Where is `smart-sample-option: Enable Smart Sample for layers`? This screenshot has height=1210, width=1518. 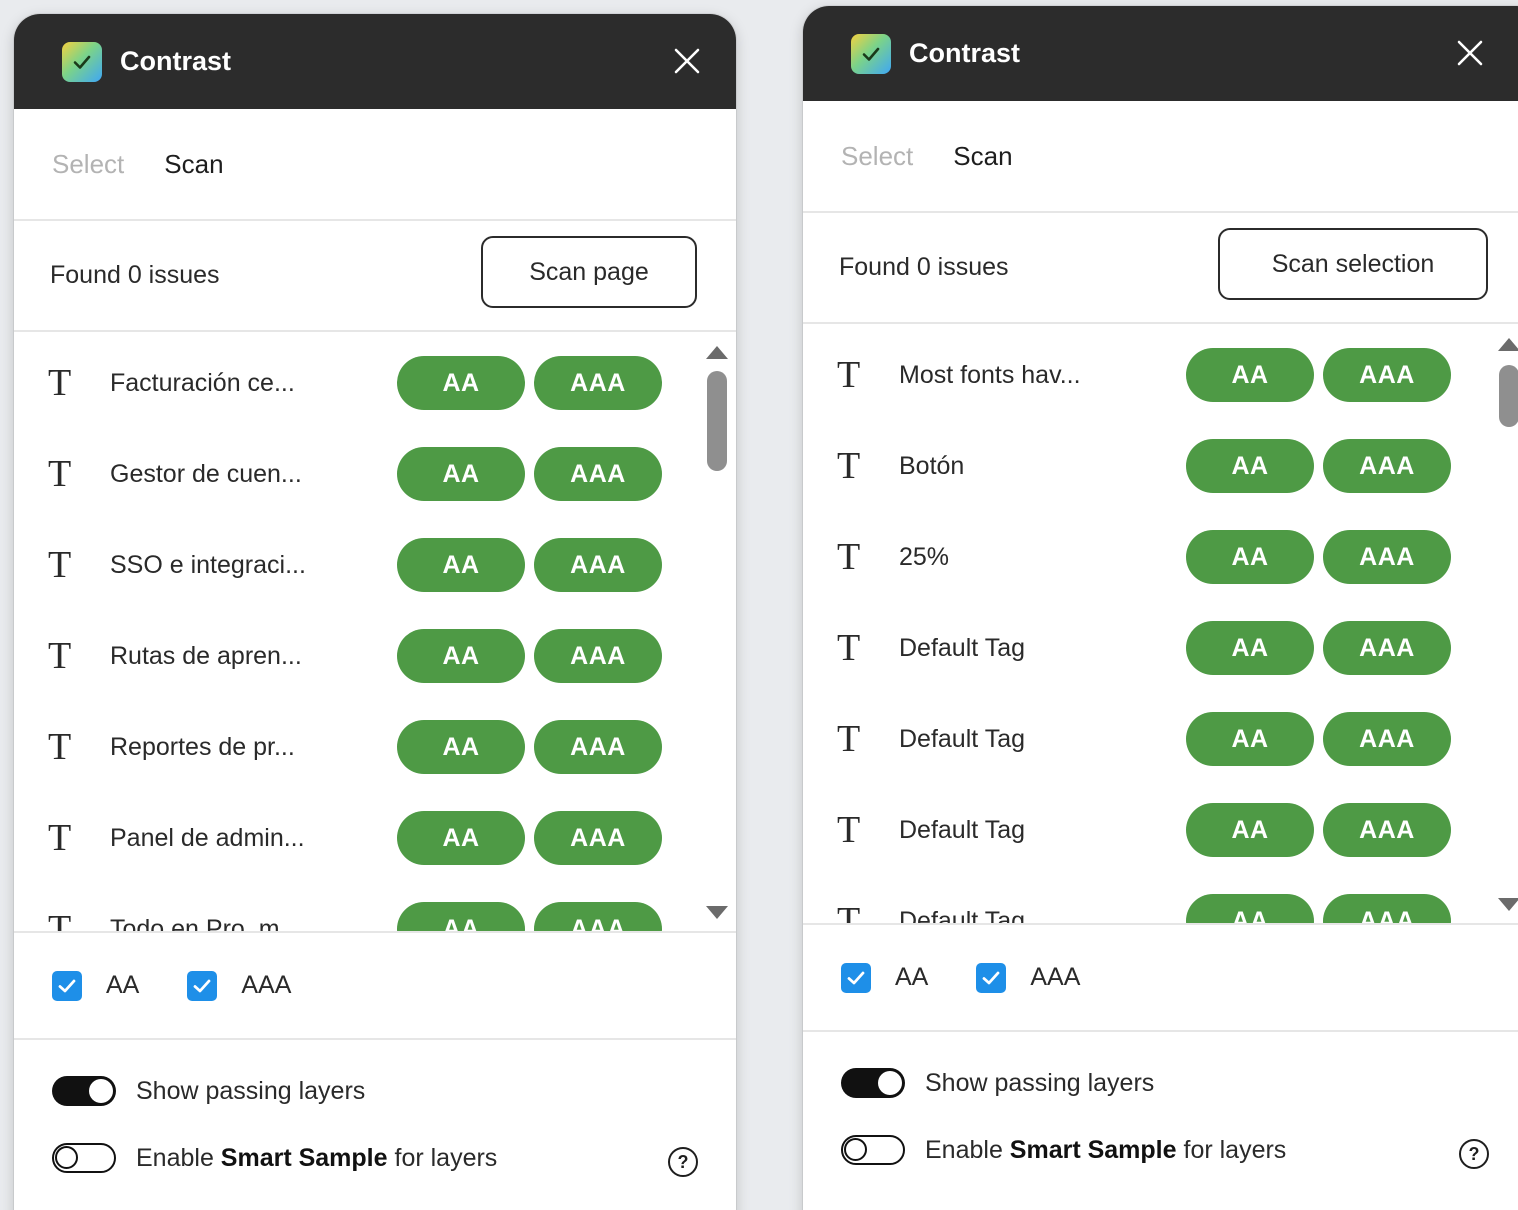
smart-sample-option: Enable Smart Sample for layers is located at coordinates (1063, 1150).